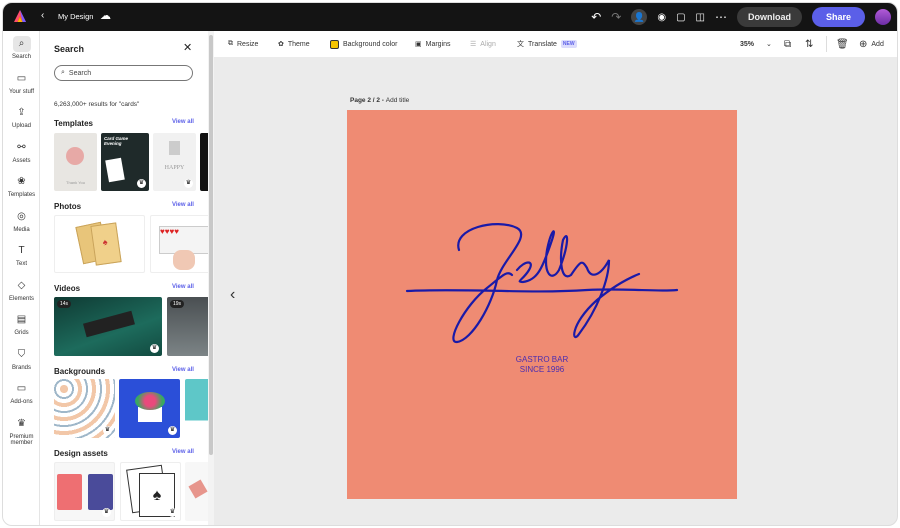  I want to click on rail-item-label: Brands, so click(21, 367).